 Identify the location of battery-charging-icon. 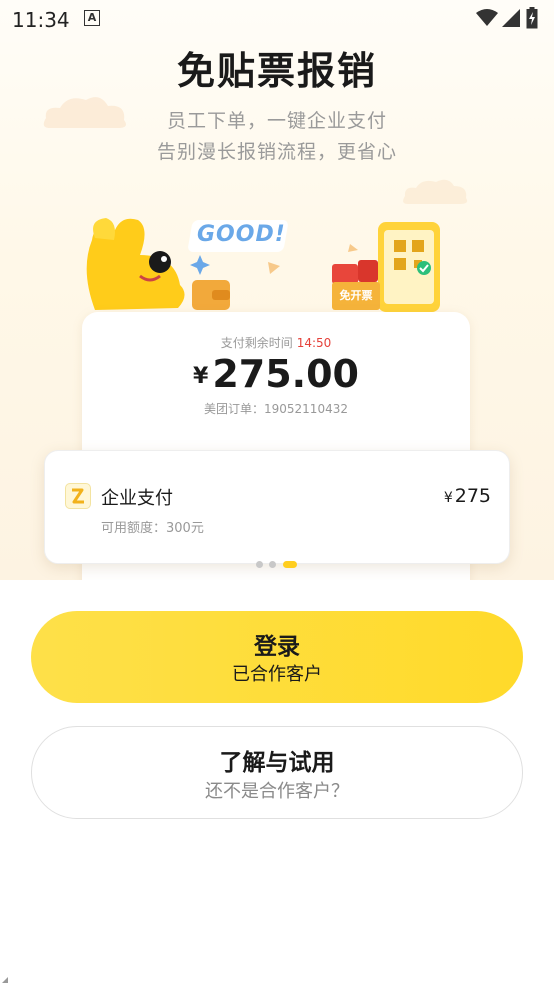
(532, 18).